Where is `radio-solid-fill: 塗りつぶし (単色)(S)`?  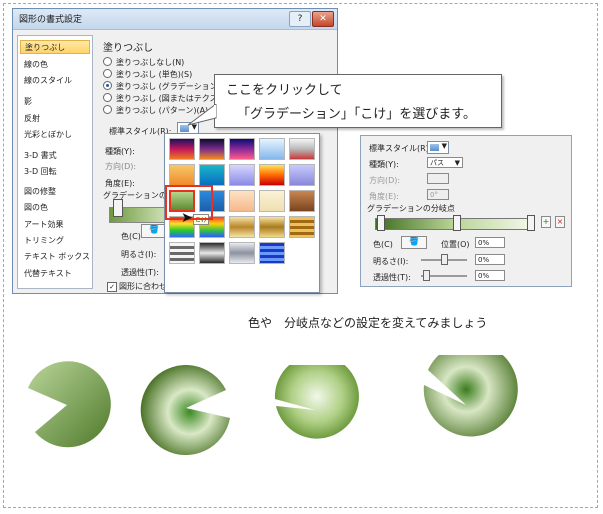
radio-solid-fill: 塗りつぶし (単色)(S) is located at coordinates (147, 75).